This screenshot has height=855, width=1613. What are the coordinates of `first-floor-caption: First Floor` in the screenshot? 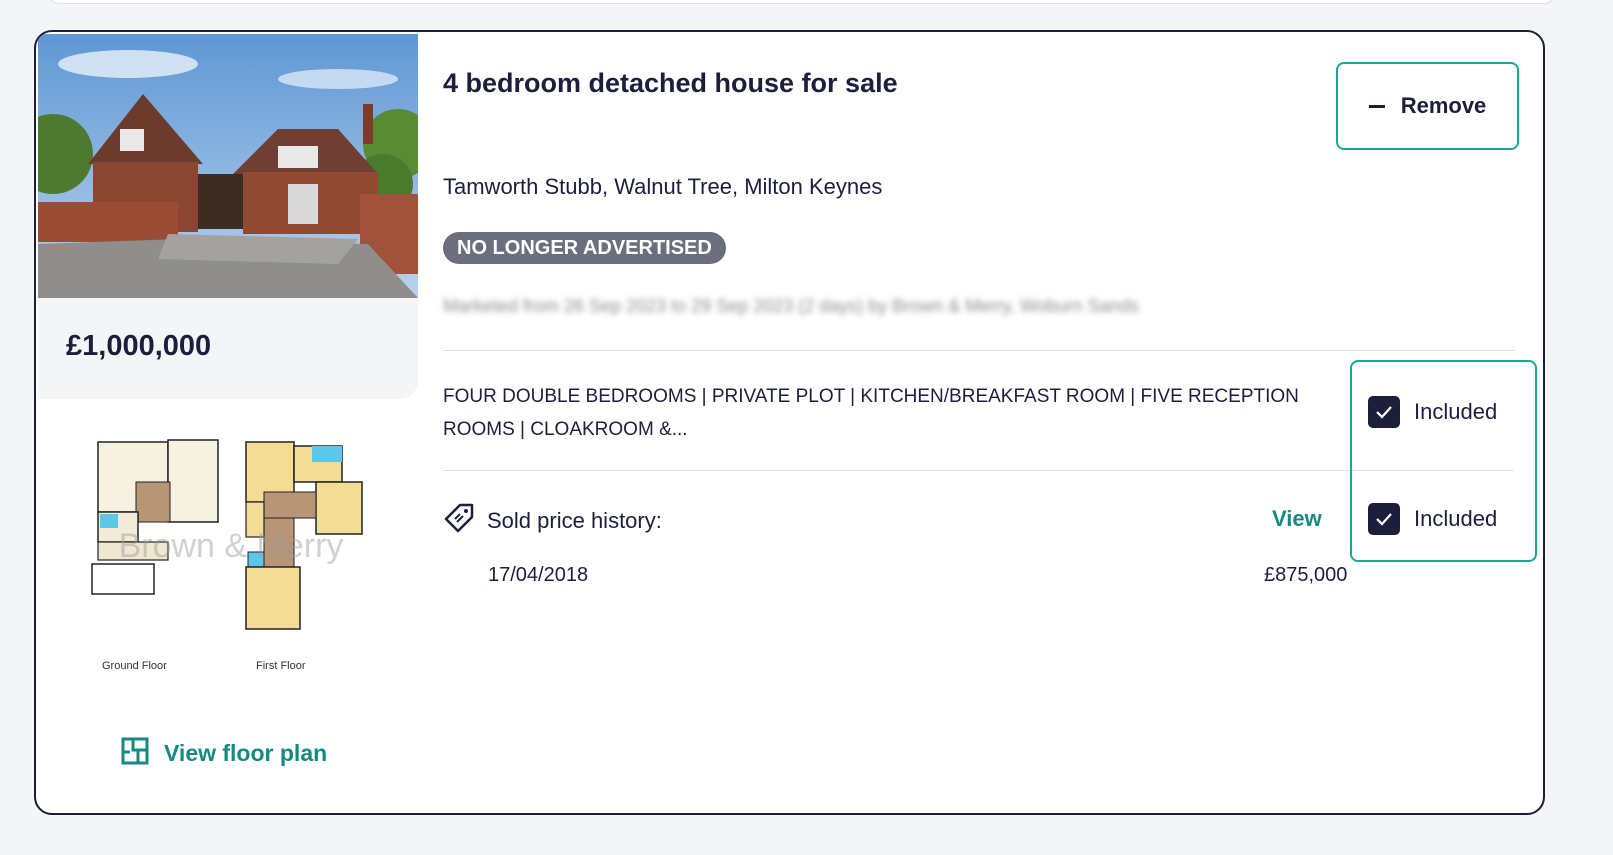 It's located at (281, 666).